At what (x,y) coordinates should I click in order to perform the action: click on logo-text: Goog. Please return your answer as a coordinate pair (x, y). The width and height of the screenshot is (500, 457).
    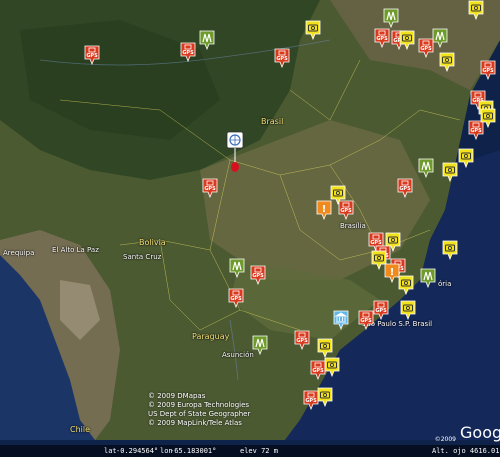
    Looking at the image, I should click on (480, 432).